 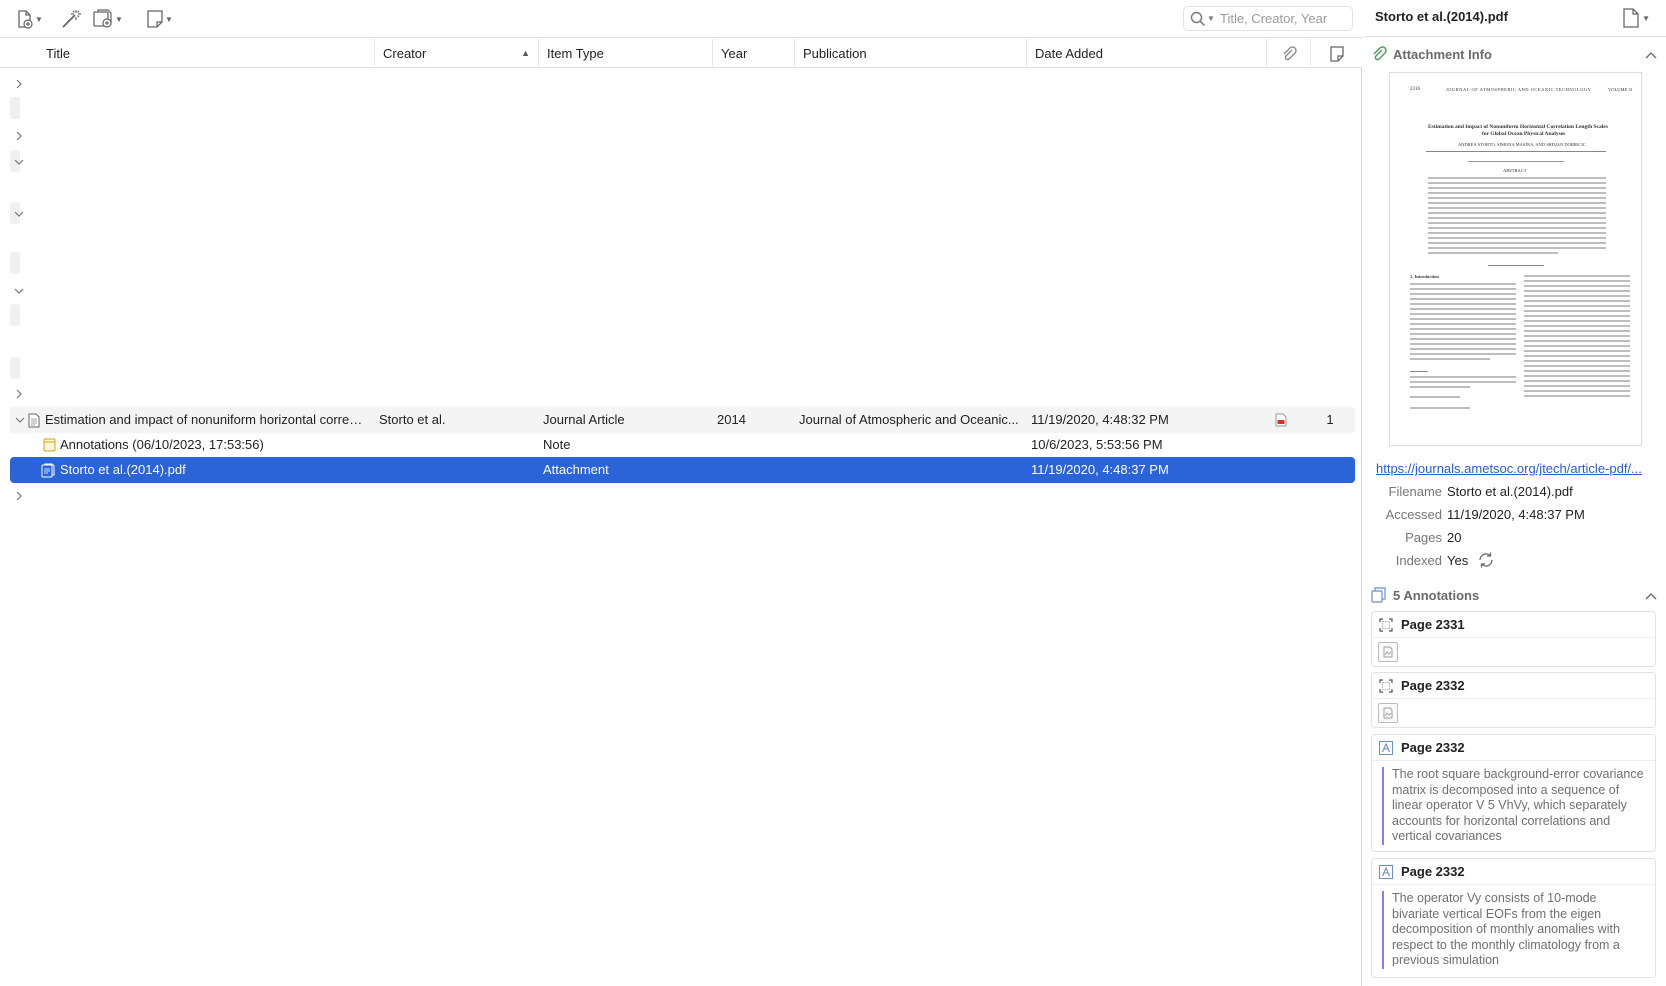 What do you see at coordinates (102, 18) in the screenshot?
I see `add-attachment-icon` at bounding box center [102, 18].